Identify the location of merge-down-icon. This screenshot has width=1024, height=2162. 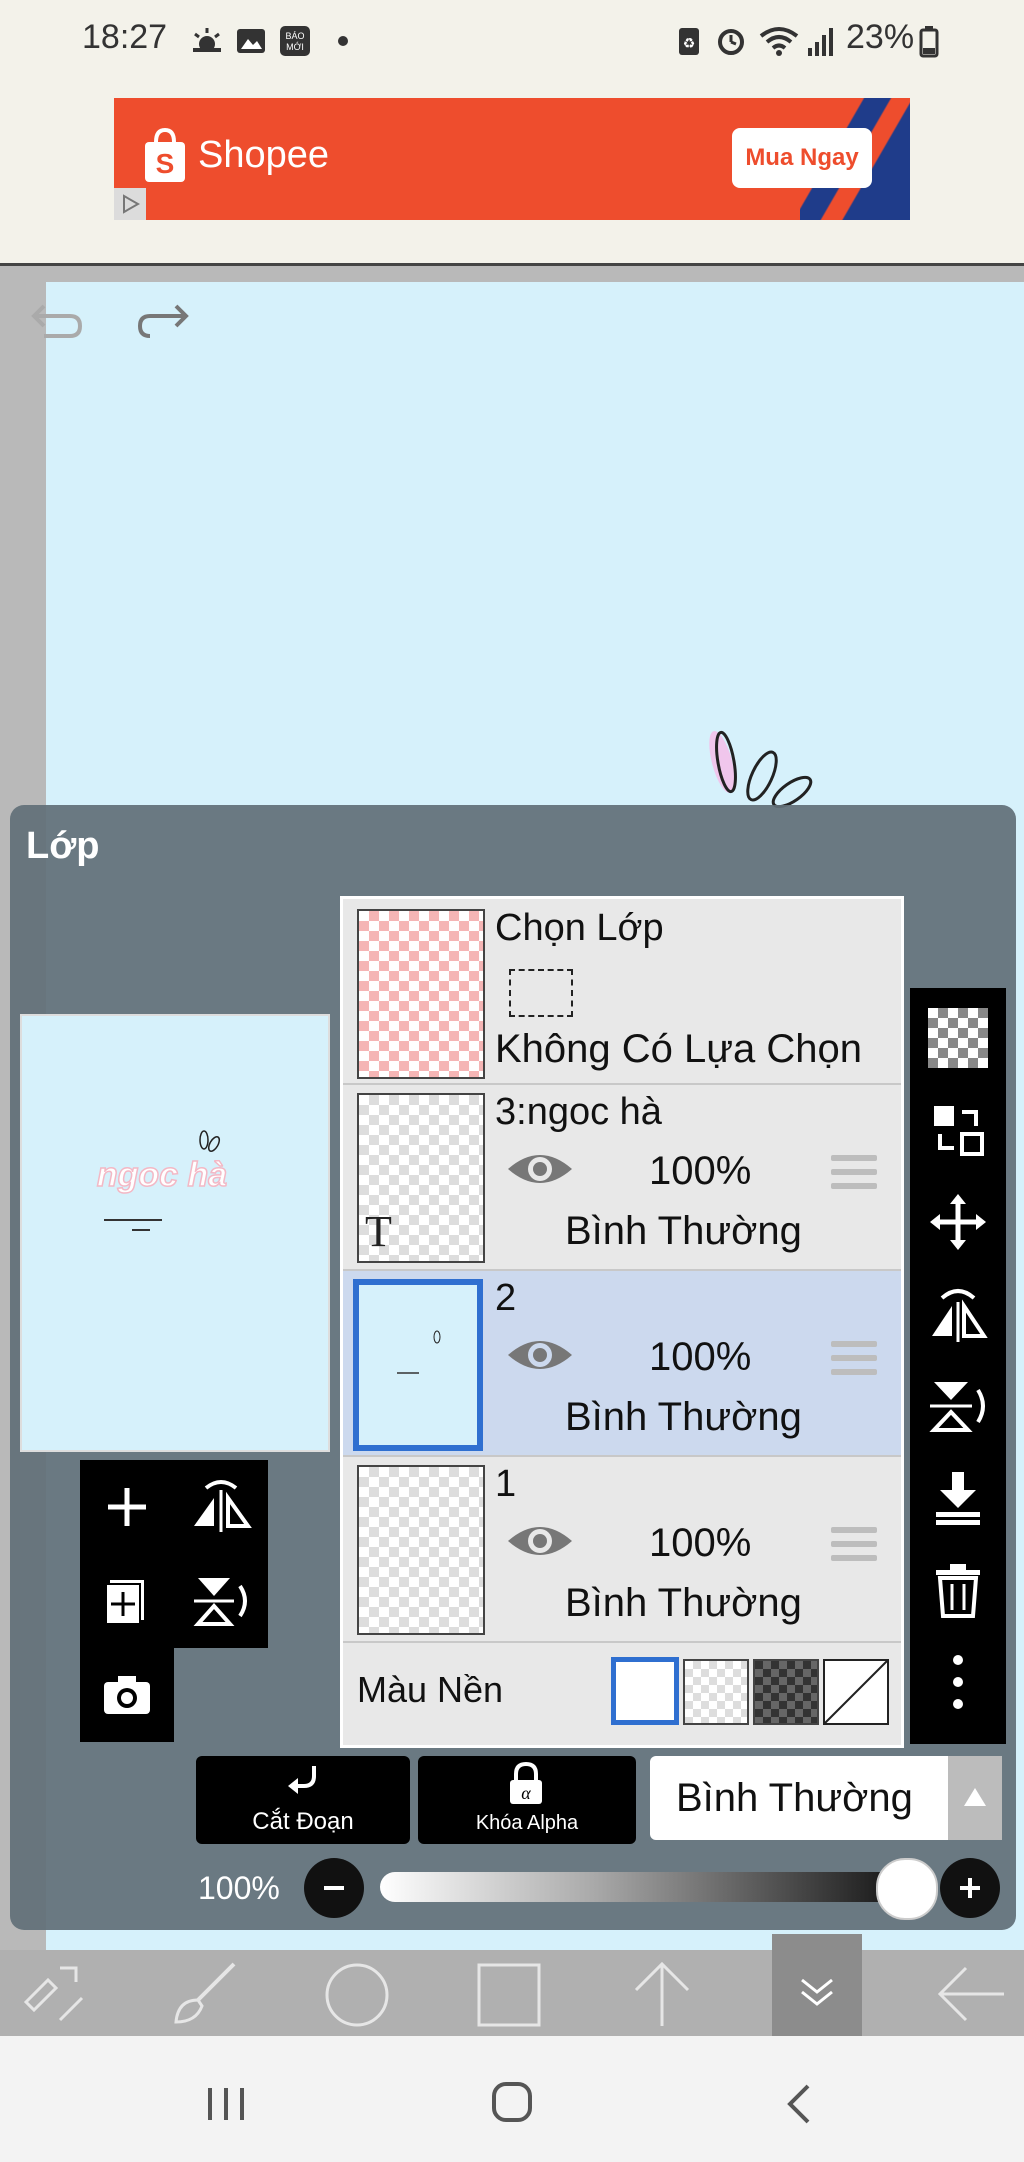
(958, 1498).